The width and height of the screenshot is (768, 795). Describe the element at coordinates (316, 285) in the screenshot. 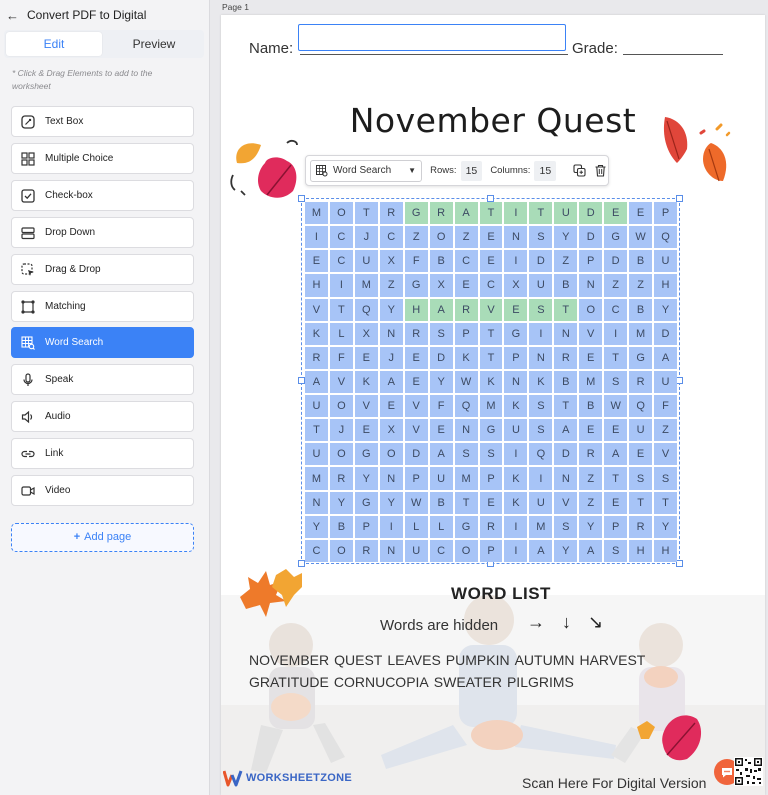

I see `grid-cell: H` at that location.